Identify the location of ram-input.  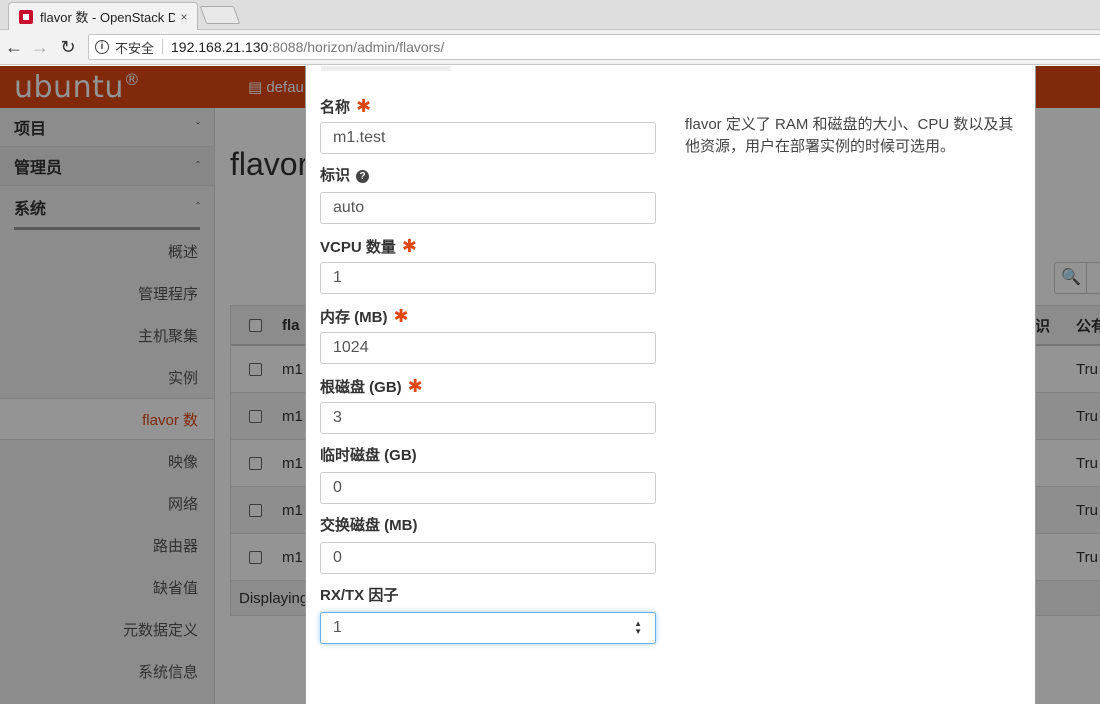
(488, 348).